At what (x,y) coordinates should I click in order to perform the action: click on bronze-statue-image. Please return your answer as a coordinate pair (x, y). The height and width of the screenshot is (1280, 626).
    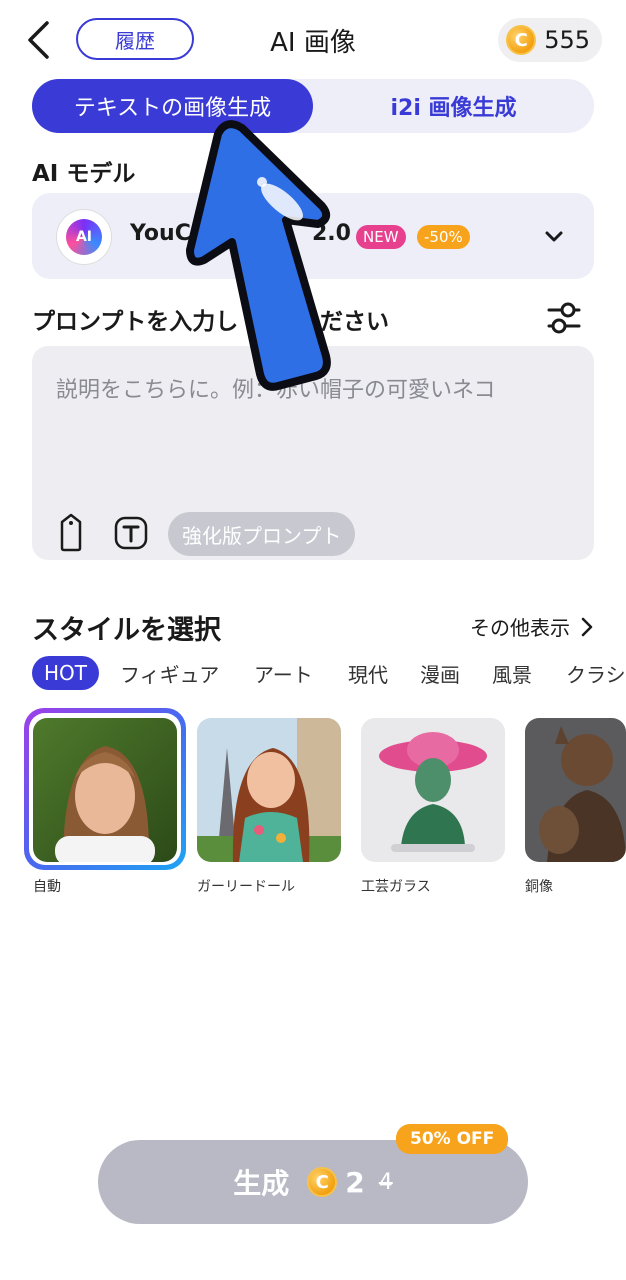
    Looking at the image, I should click on (575, 790).